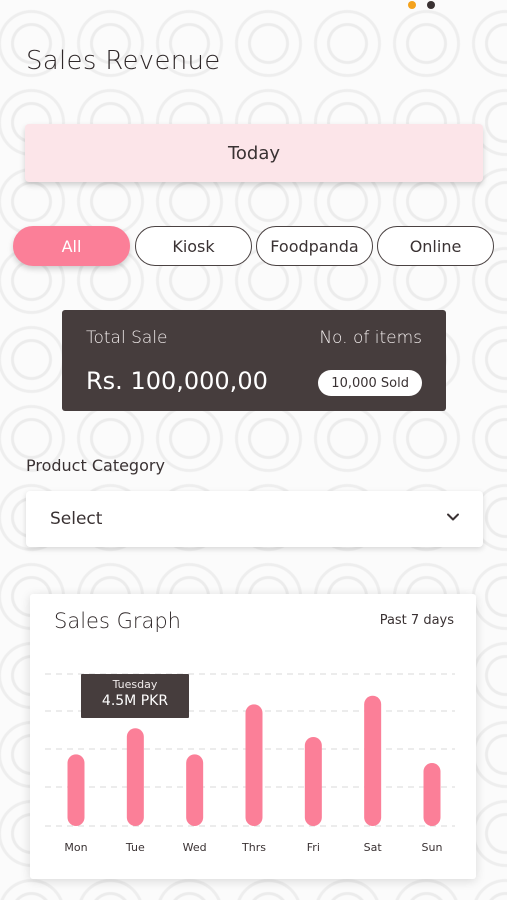 The image size is (507, 900). What do you see at coordinates (71, 246) in the screenshot?
I see `chip-all: All` at bounding box center [71, 246].